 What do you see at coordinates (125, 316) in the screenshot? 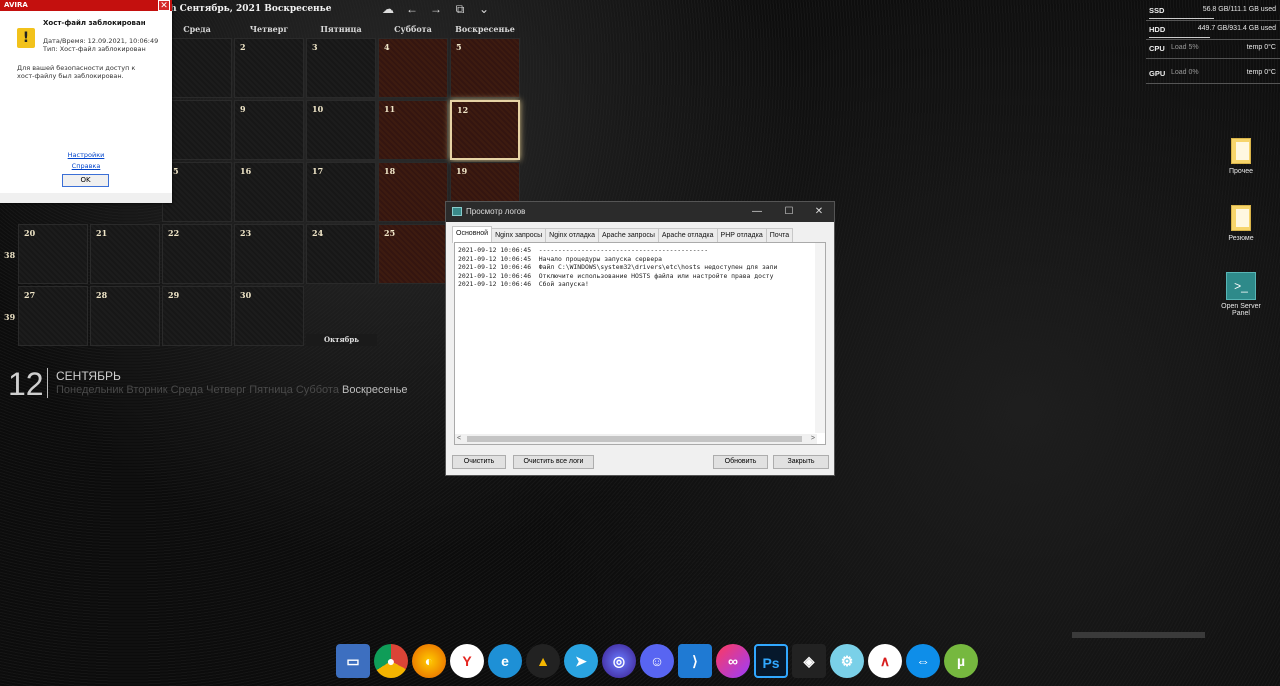
I see `calendar-day: 28` at bounding box center [125, 316].